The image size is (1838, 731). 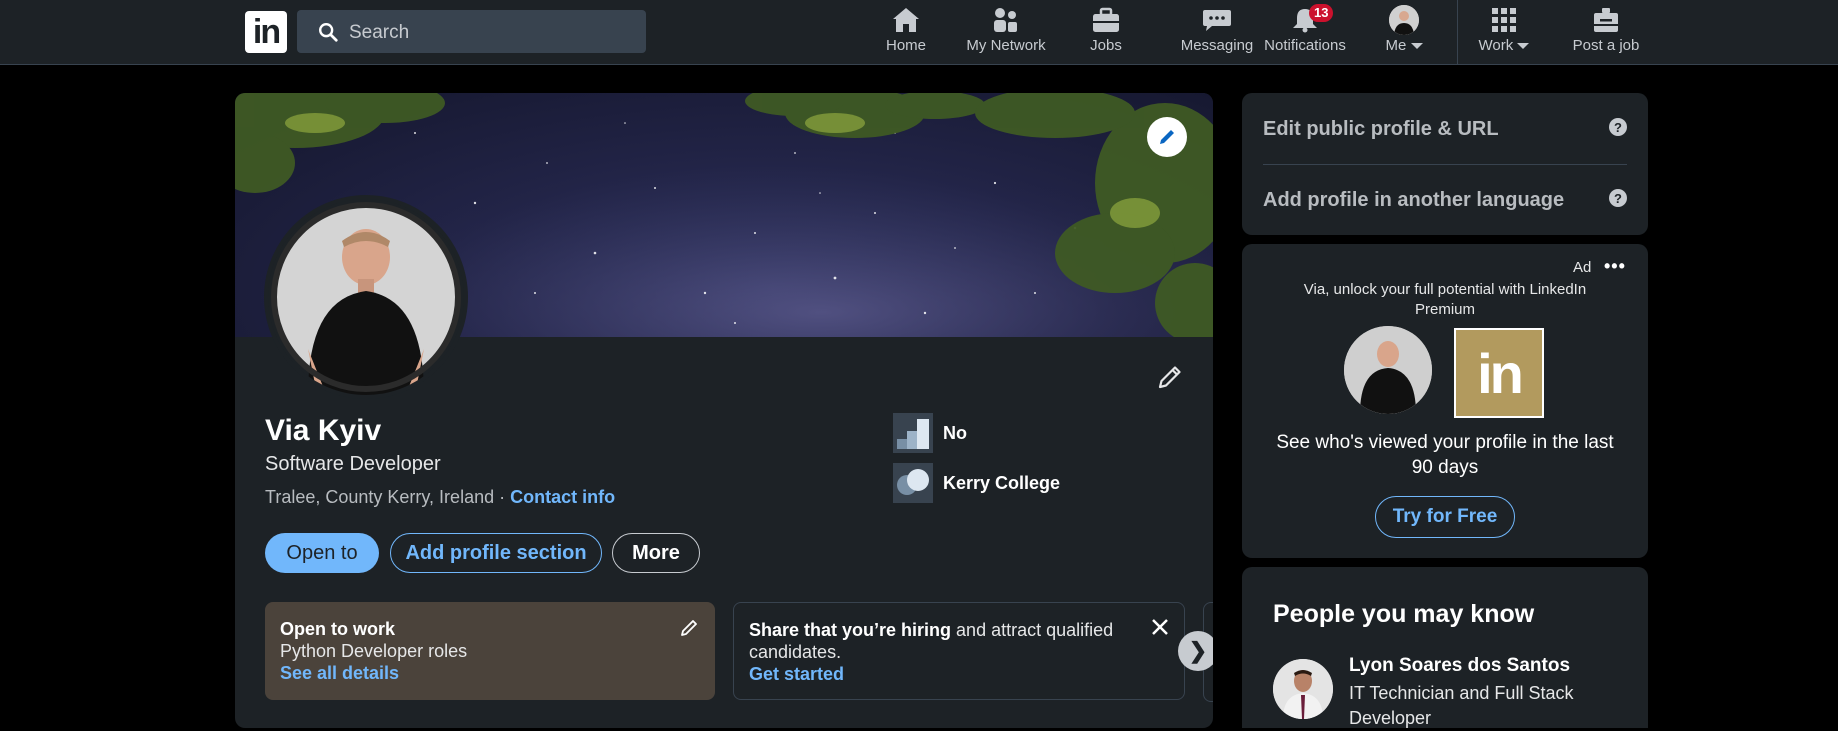 What do you see at coordinates (1504, 45) in the screenshot?
I see `nav-work-label: Work` at bounding box center [1504, 45].